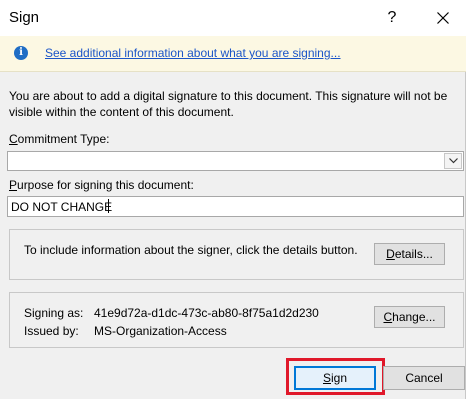 Image resolution: width=474 pixels, height=399 pixels. Describe the element at coordinates (390, 254) in the screenshot. I see `details-accesskey: D` at that location.